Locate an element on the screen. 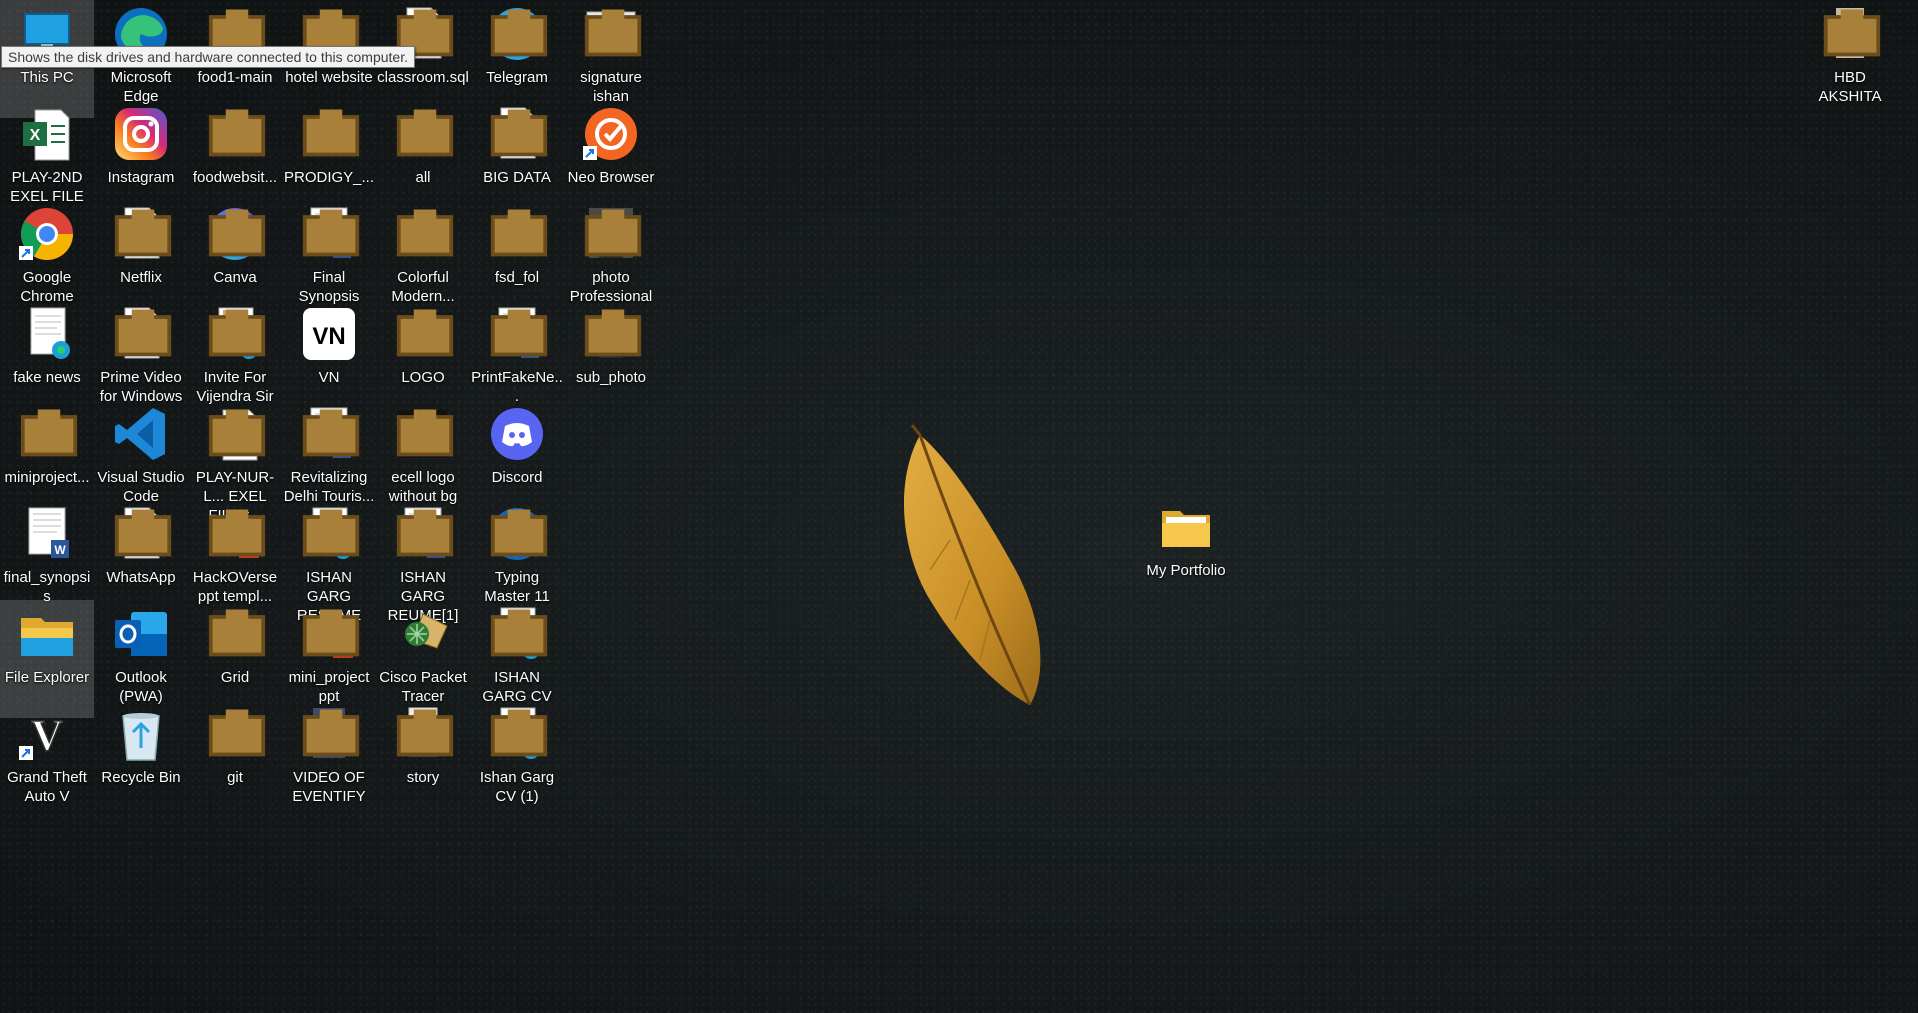 This screenshot has height=1013, width=1918. desktop-icon-hbd-akshita: HBD AKSHITA is located at coordinates (1850, 59).